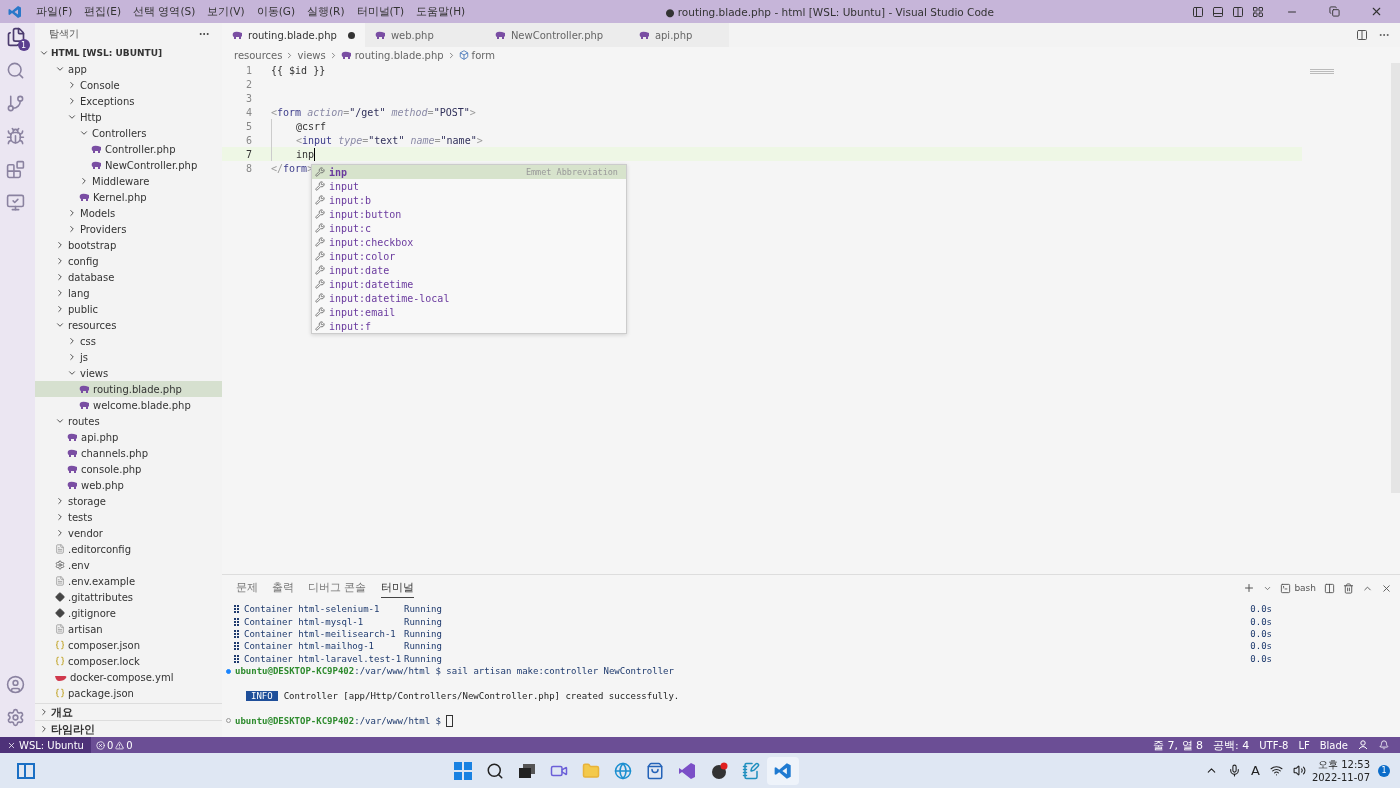  Describe the element at coordinates (247, 588) in the screenshot. I see `panel-tab: 문제` at that location.